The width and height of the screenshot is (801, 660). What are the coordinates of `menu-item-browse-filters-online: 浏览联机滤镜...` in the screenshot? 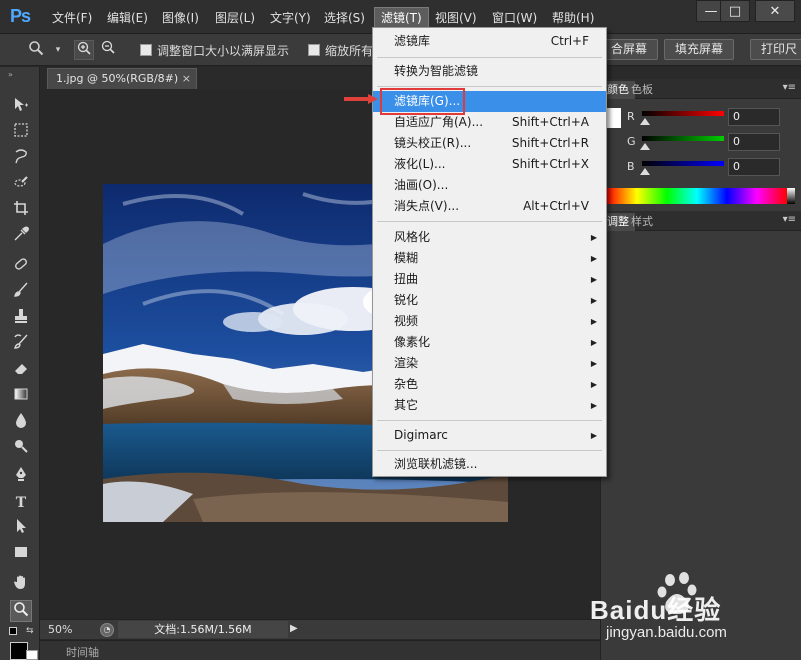 It's located at (489, 464).